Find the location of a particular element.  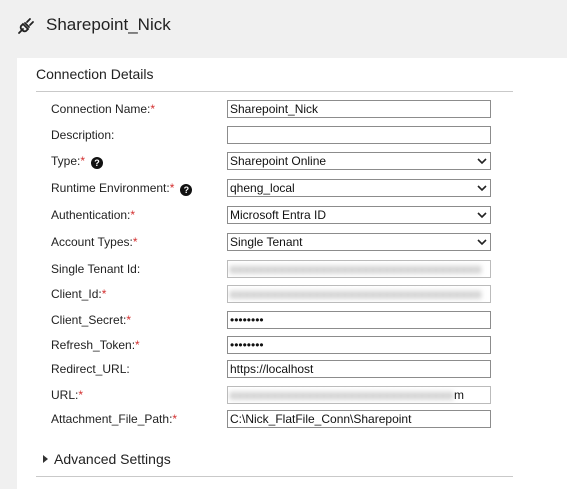

account-types-label: Account Types:* is located at coordinates (94, 242).